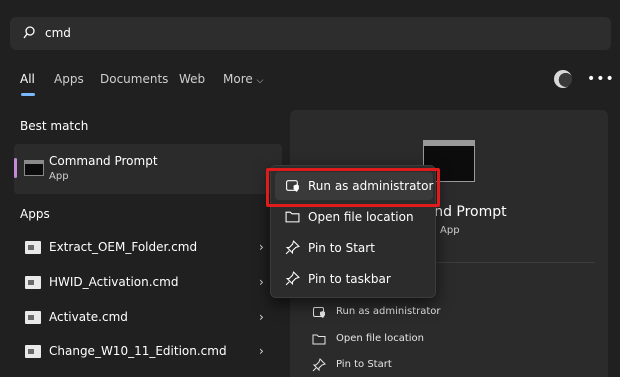 The width and height of the screenshot is (620, 377). I want to click on best-match-subtitle: App, so click(59, 176).